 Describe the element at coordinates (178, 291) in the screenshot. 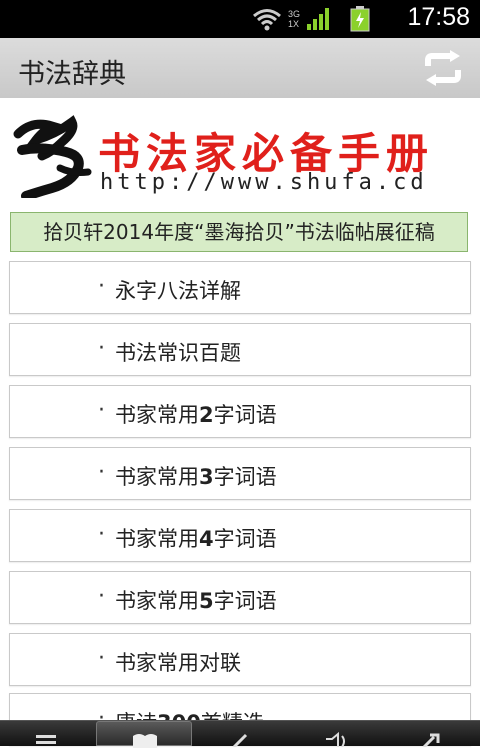

I see `menu-item-label: 永字八法详解` at that location.